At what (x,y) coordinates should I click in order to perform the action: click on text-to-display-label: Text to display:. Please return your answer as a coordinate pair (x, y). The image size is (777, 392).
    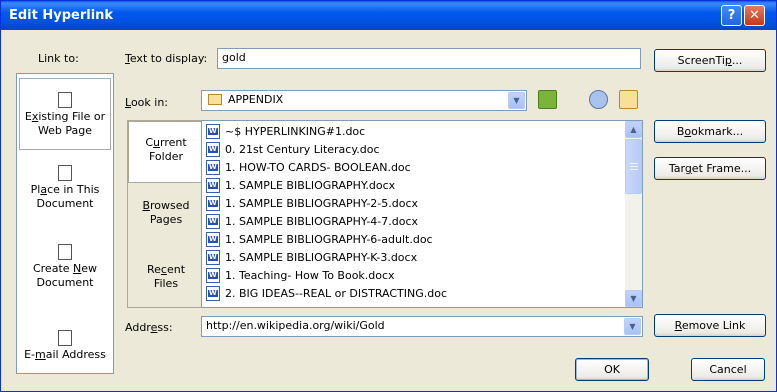
    Looking at the image, I should click on (166, 58).